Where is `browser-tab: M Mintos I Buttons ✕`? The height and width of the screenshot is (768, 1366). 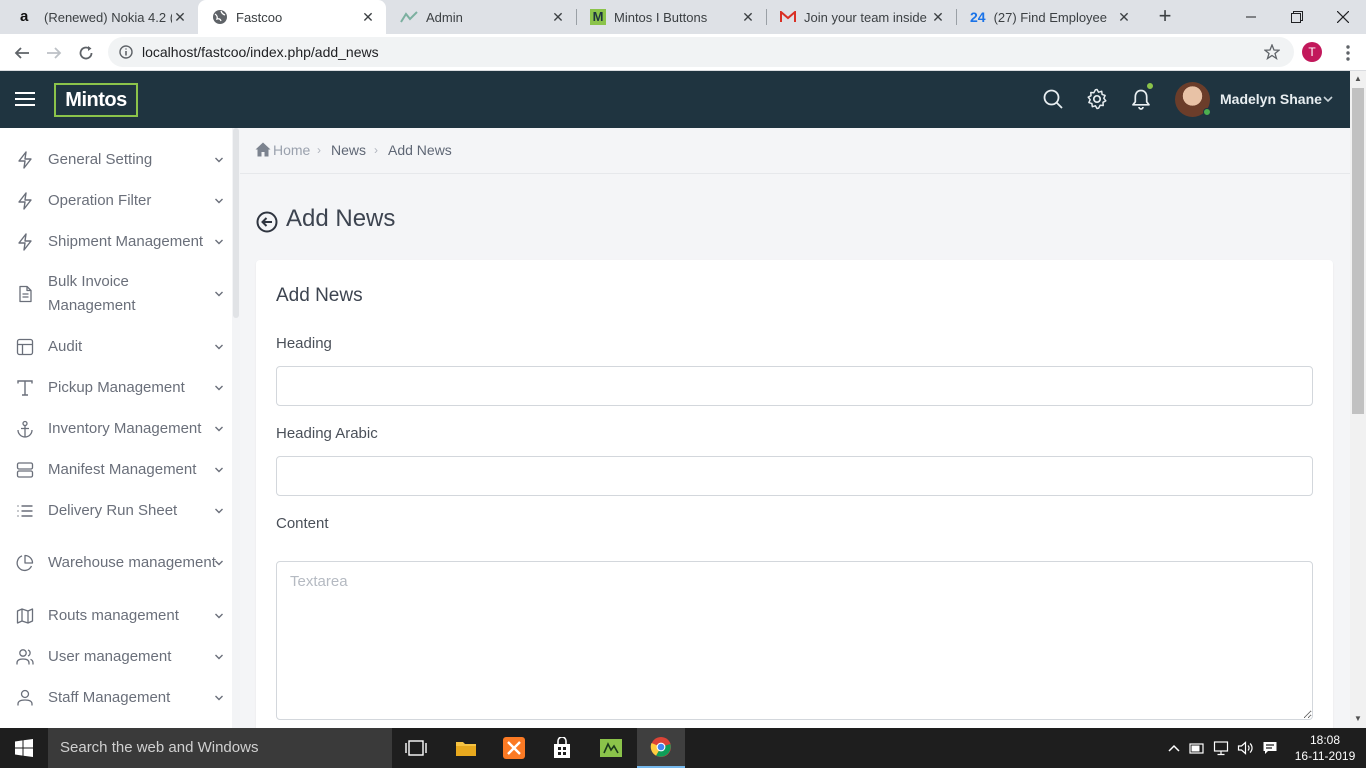
browser-tab: M Mintos I Buttons ✕ is located at coordinates (671, 17).